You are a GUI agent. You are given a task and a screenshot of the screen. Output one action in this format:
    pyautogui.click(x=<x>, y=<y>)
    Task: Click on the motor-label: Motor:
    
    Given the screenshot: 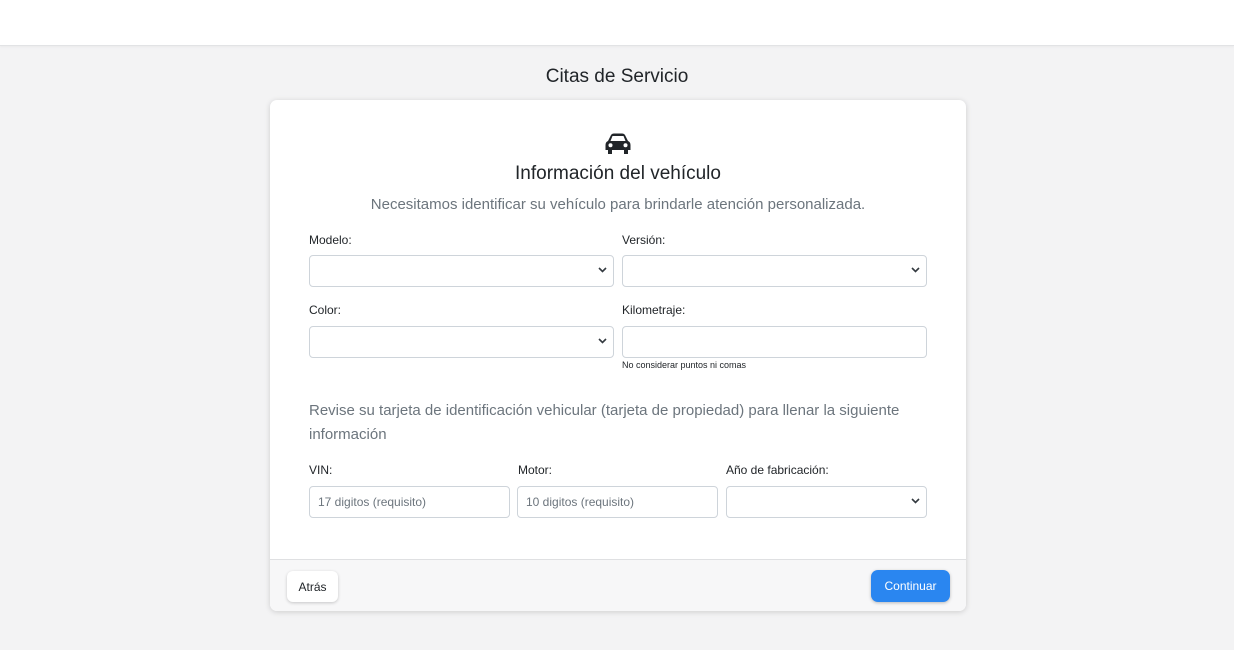 What is the action you would take?
    pyautogui.click(x=535, y=470)
    